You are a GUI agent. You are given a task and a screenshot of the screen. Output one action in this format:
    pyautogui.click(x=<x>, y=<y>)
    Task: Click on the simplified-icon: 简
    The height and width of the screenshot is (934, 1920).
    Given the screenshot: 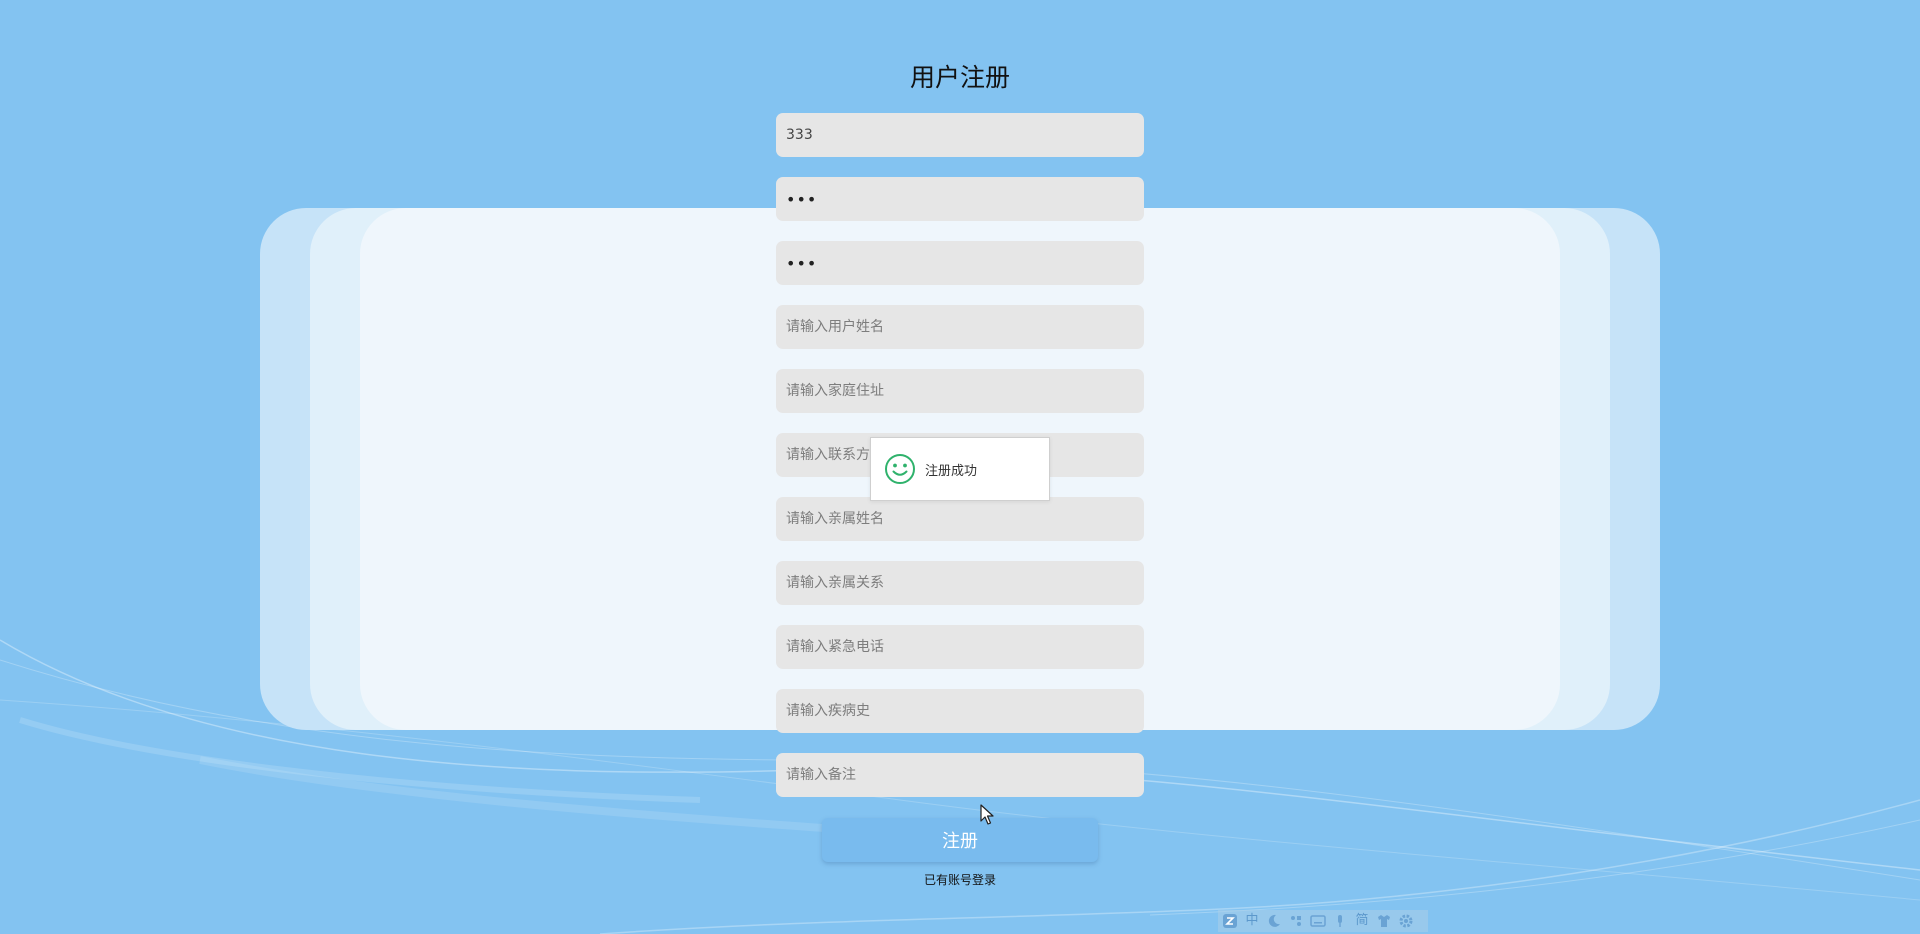 What is the action you would take?
    pyautogui.click(x=1362, y=921)
    